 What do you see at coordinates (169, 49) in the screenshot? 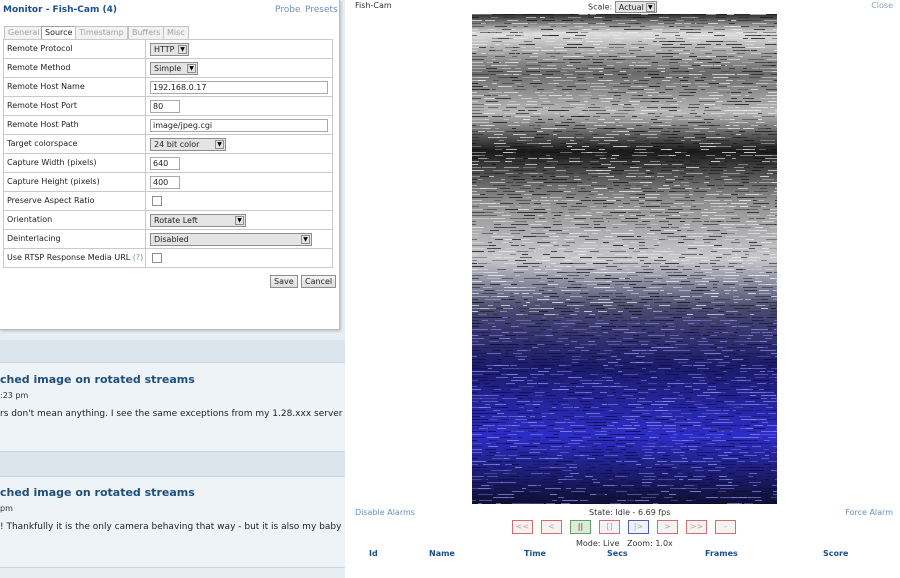
I see `remote-protocol-select: HTTP ▼` at bounding box center [169, 49].